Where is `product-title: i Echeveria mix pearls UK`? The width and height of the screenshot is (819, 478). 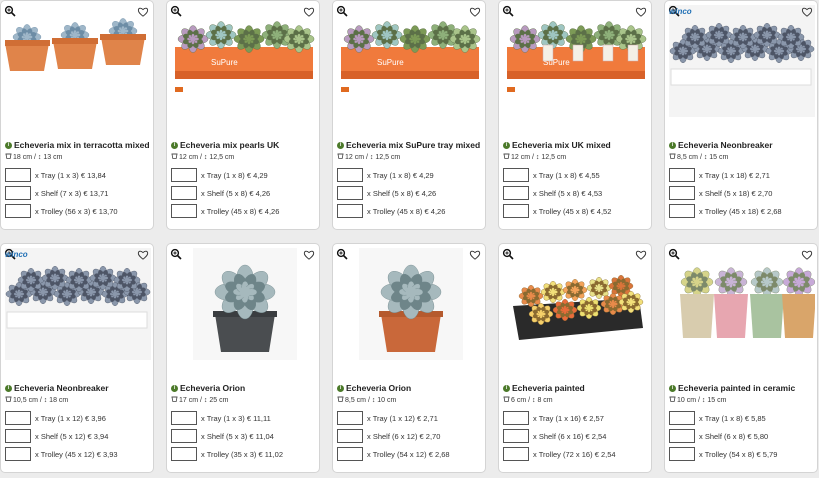
product-title: i Echeveria mix pearls UK is located at coordinates (245, 145).